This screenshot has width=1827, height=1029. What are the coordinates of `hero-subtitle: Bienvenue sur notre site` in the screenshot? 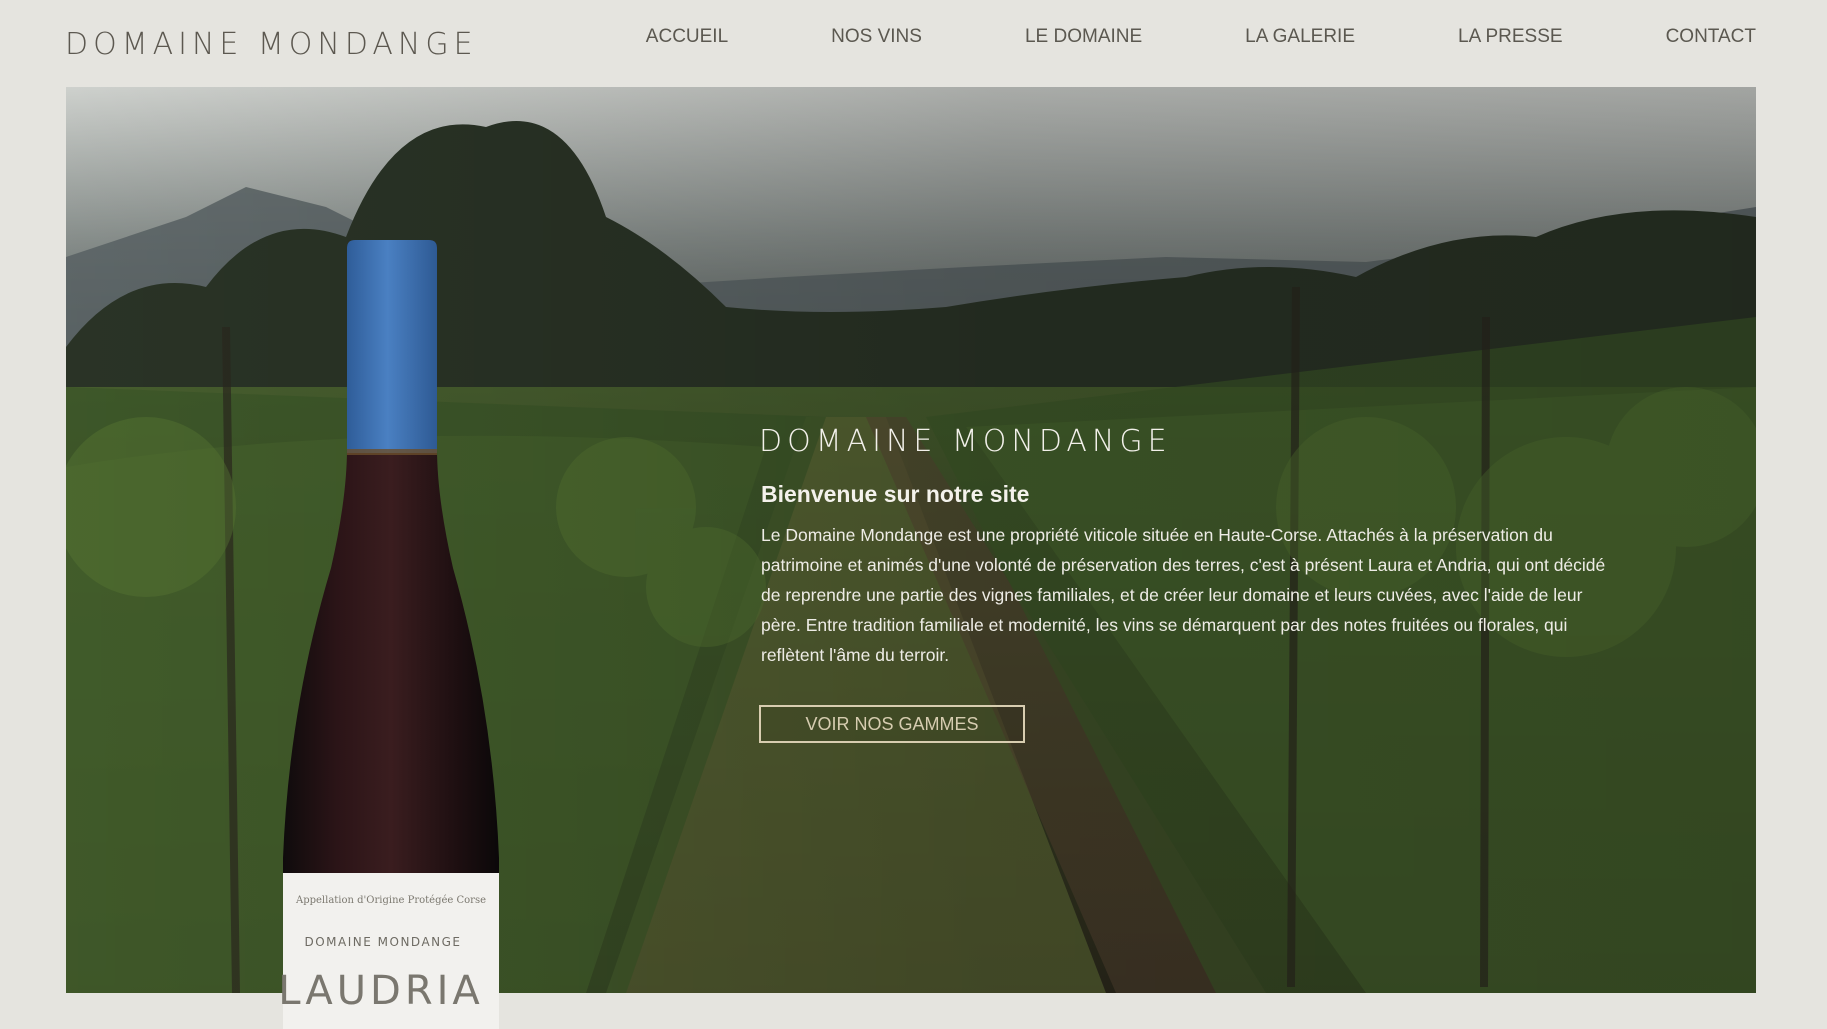 It's located at (895, 494).